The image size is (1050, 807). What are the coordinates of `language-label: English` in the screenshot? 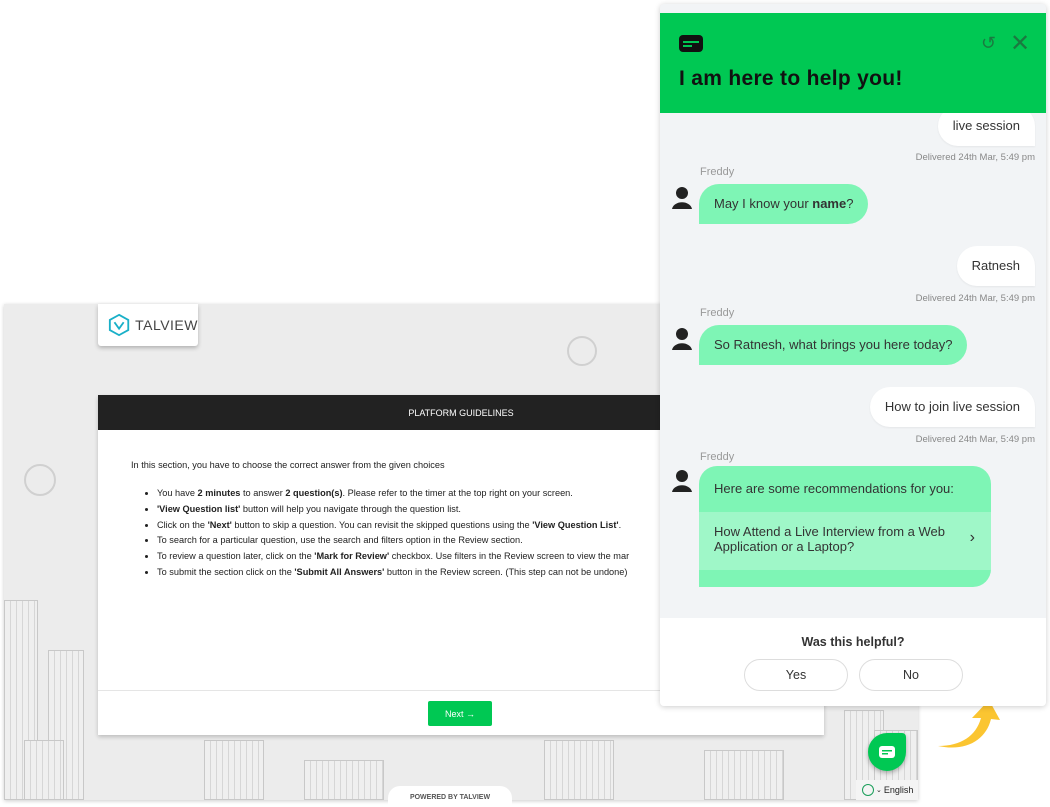 It's located at (898, 790).